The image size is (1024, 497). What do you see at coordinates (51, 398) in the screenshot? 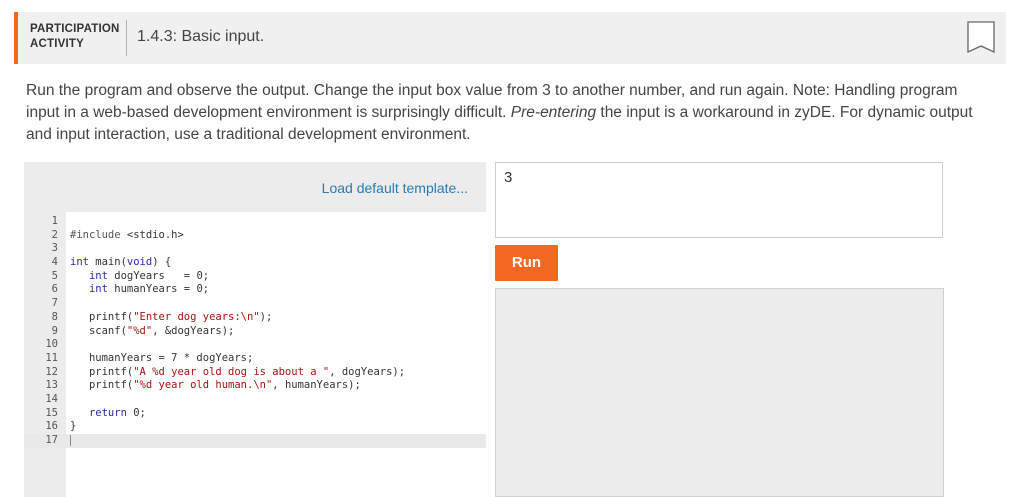
I see `line-number: 14` at bounding box center [51, 398].